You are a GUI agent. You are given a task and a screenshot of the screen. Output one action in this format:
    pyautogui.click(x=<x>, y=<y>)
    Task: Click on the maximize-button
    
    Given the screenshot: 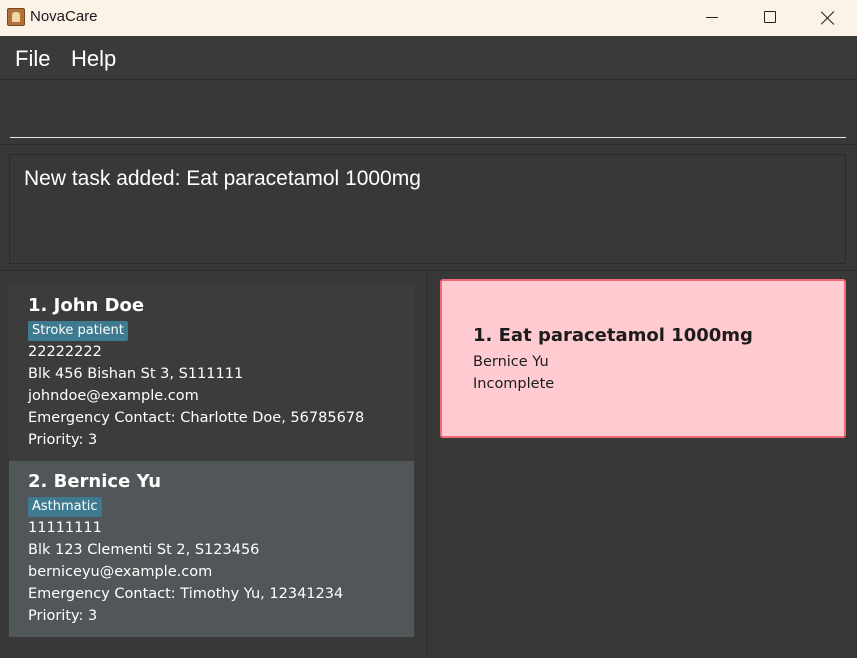 What is the action you would take?
    pyautogui.click(x=770, y=18)
    